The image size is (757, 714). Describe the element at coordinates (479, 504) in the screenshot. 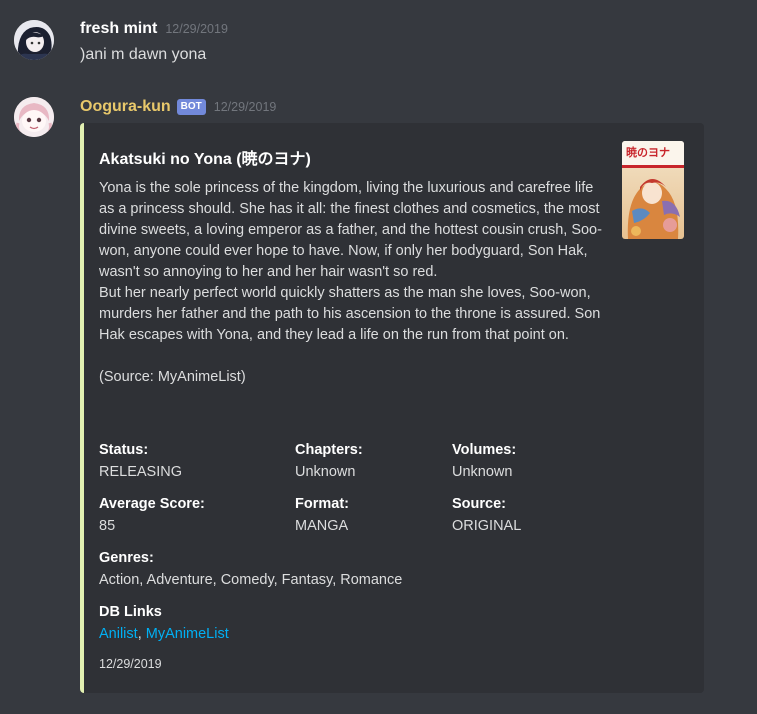

I see `field-source-name: Source:` at that location.